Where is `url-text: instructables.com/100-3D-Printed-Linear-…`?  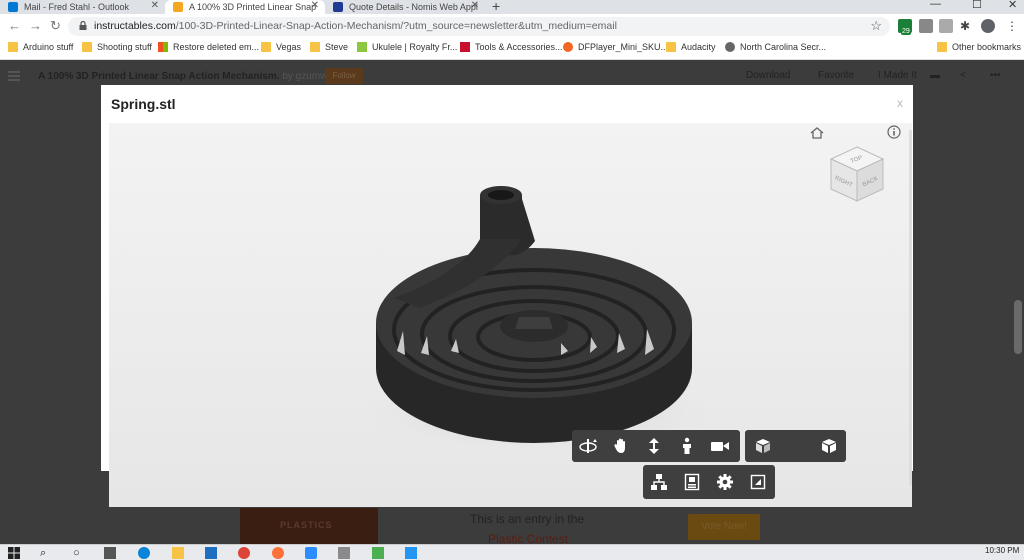
url-text: instructables.com/100-3D-Printed-Linear-… is located at coordinates (355, 26).